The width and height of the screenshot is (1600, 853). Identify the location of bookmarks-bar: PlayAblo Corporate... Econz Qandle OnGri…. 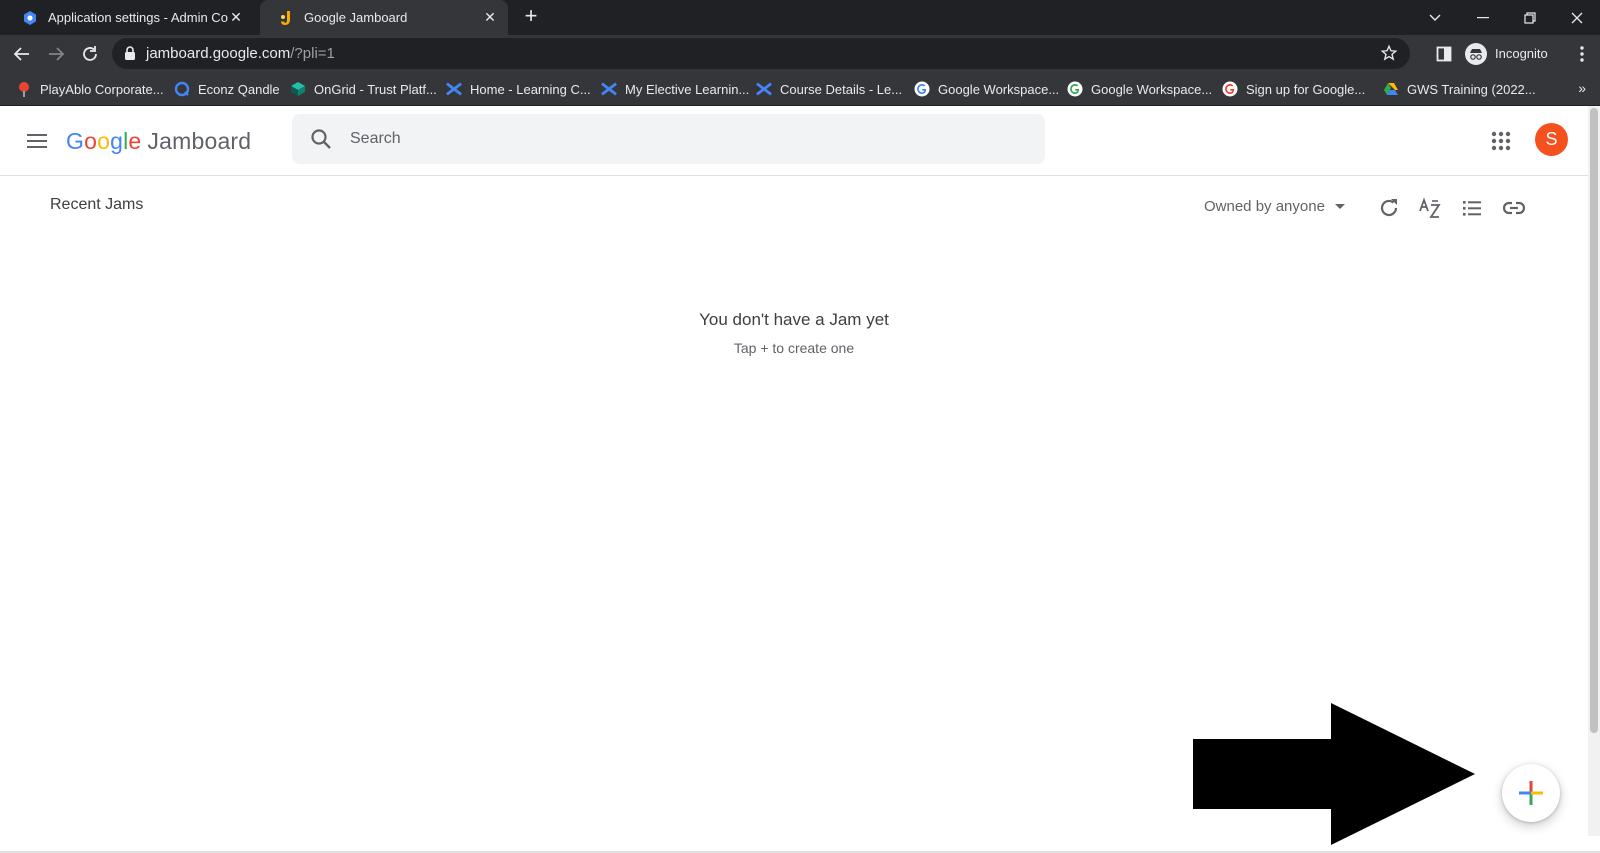
(800, 89).